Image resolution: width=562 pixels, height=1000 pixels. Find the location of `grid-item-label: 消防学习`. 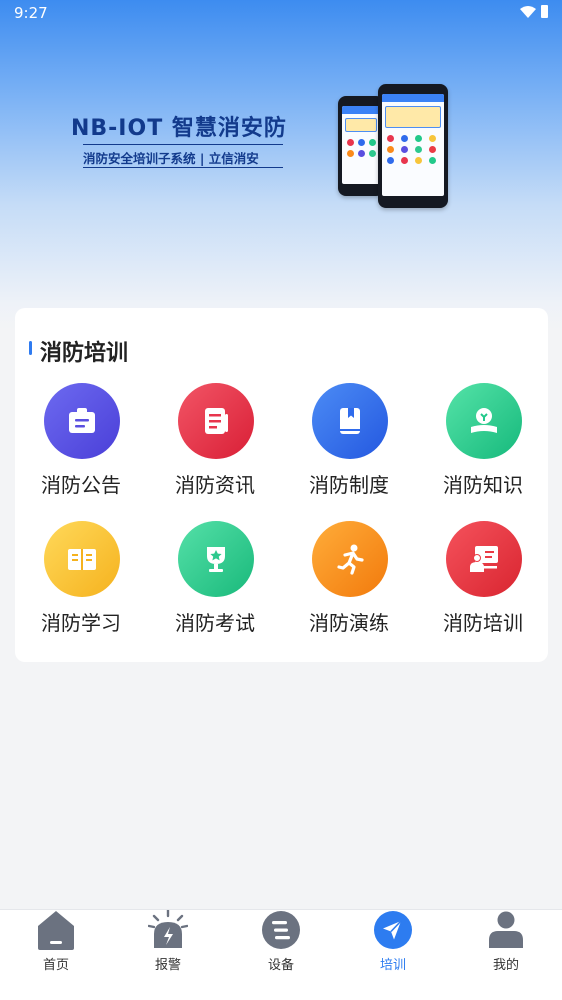

grid-item-label: 消防学习 is located at coordinates (81, 623).